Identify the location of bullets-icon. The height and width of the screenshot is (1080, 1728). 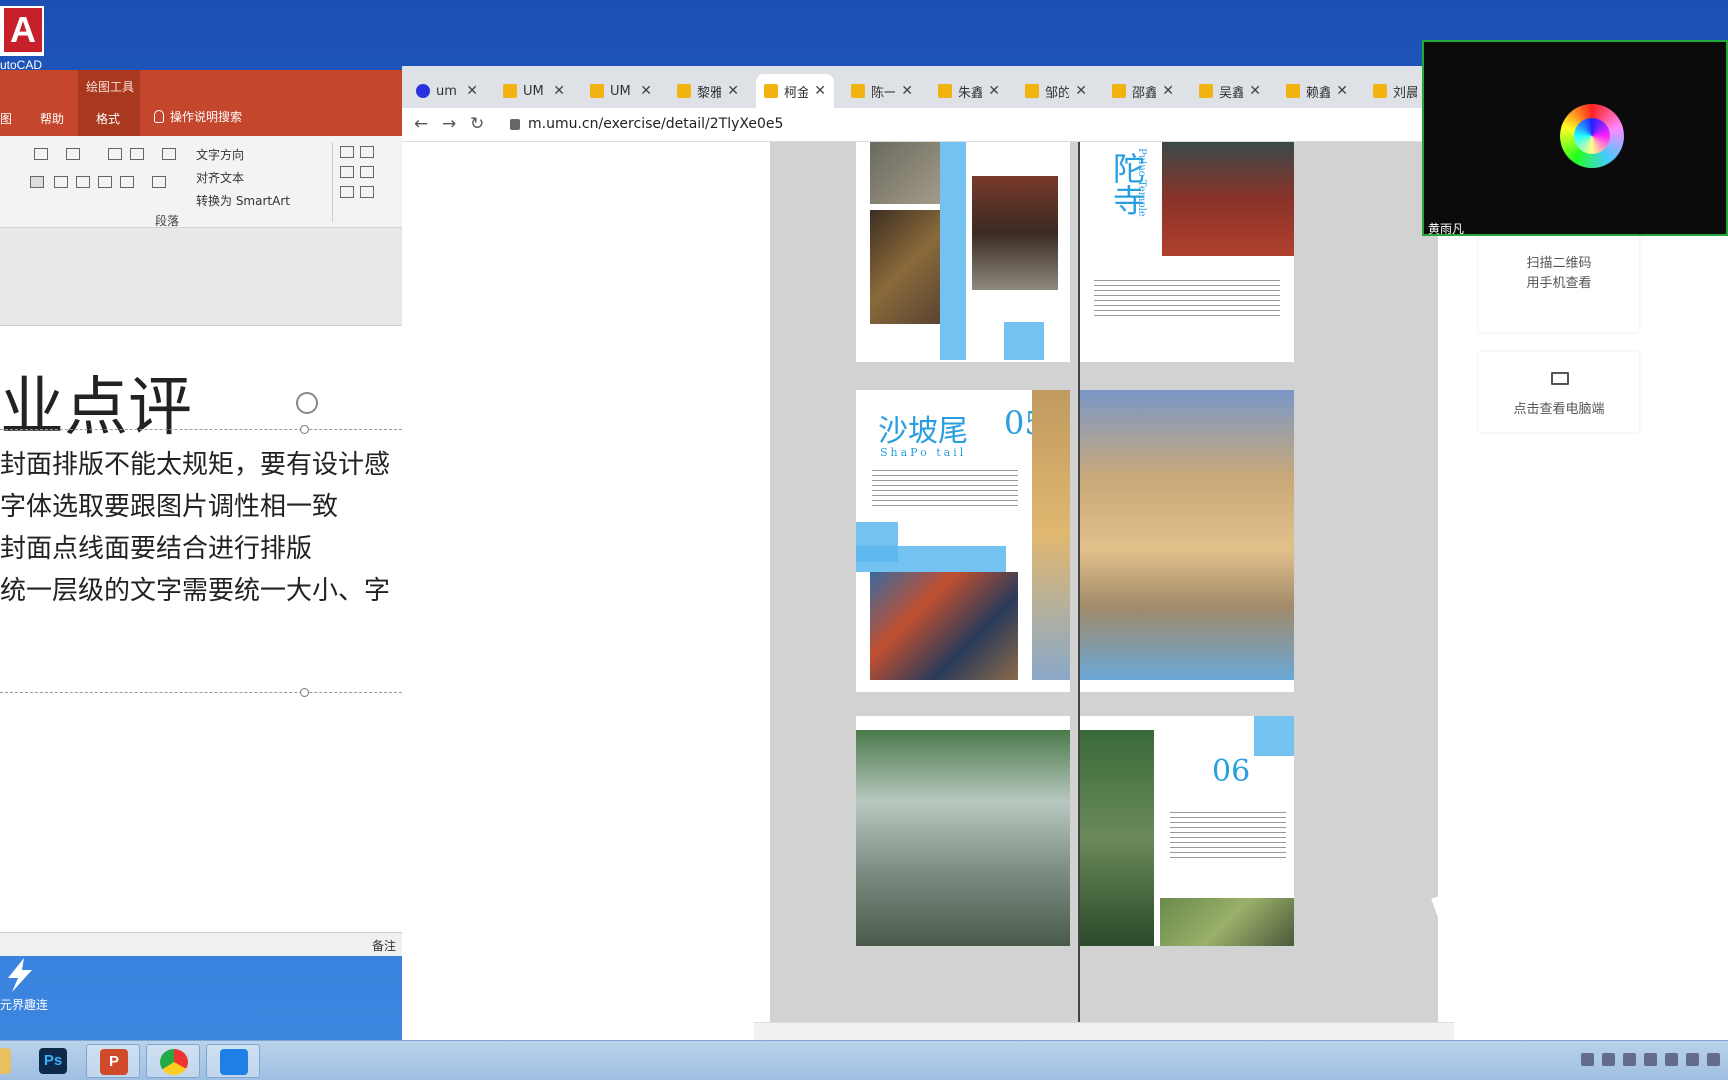
(41, 154).